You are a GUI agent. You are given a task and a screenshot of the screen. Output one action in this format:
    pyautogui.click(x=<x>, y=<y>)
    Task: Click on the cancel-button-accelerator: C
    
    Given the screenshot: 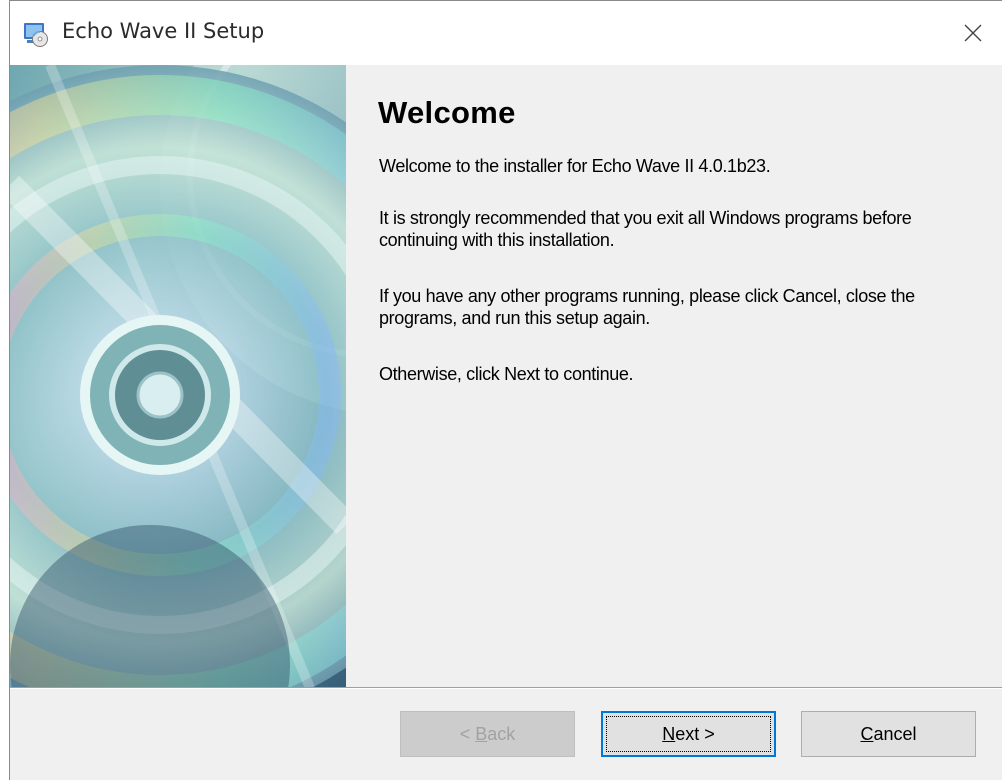 What is the action you would take?
    pyautogui.click(x=867, y=733)
    